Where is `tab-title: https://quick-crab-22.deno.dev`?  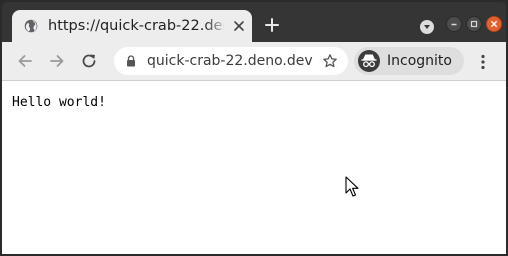
tab-title: https://quick-crab-22.deno.dev is located at coordinates (136, 26).